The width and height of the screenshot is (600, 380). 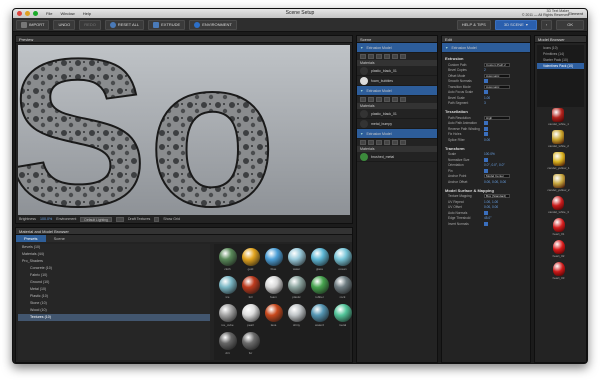 I want to click on reset-all-button: RESET ALL, so click(x=124, y=24).